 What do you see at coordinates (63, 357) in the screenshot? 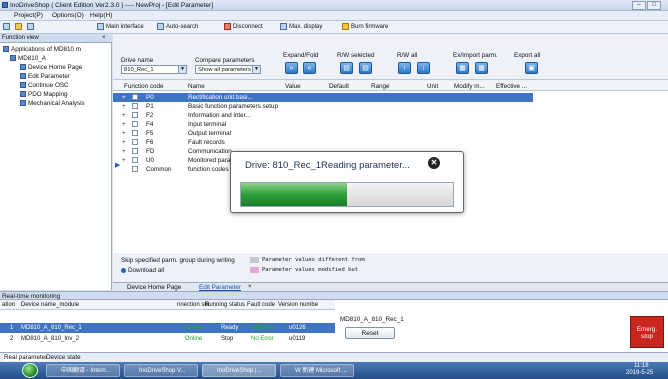
I see `tab-device-state: Device state` at bounding box center [63, 357].